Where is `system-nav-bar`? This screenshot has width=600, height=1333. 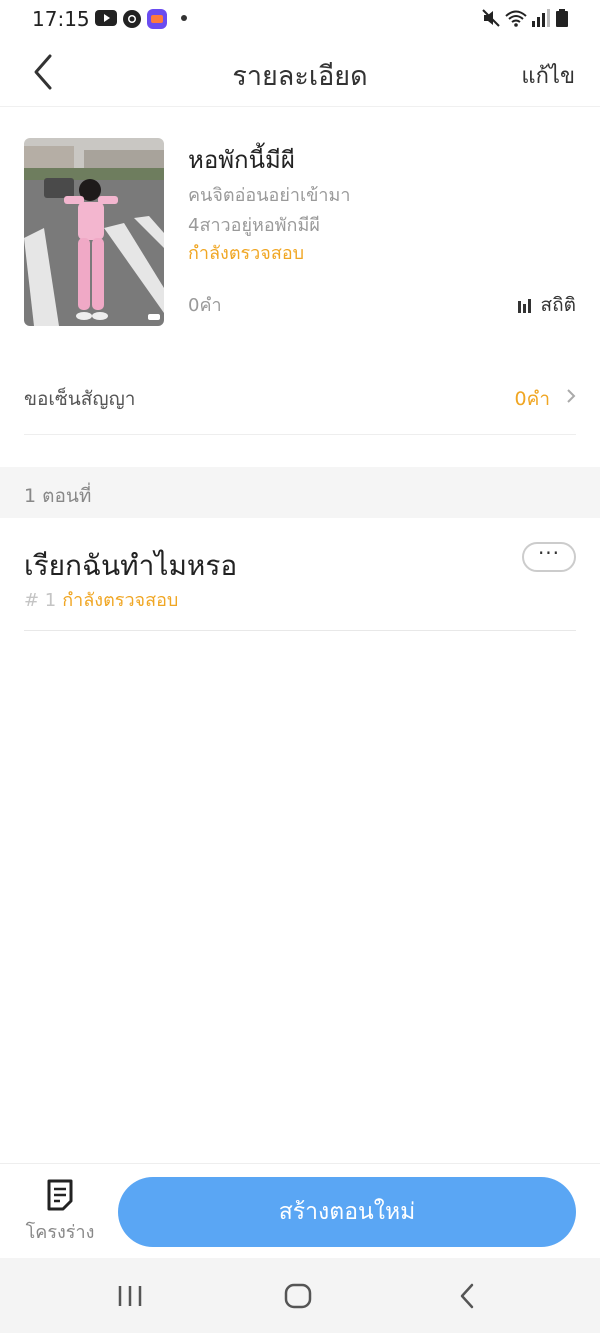 system-nav-bar is located at coordinates (300, 1295).